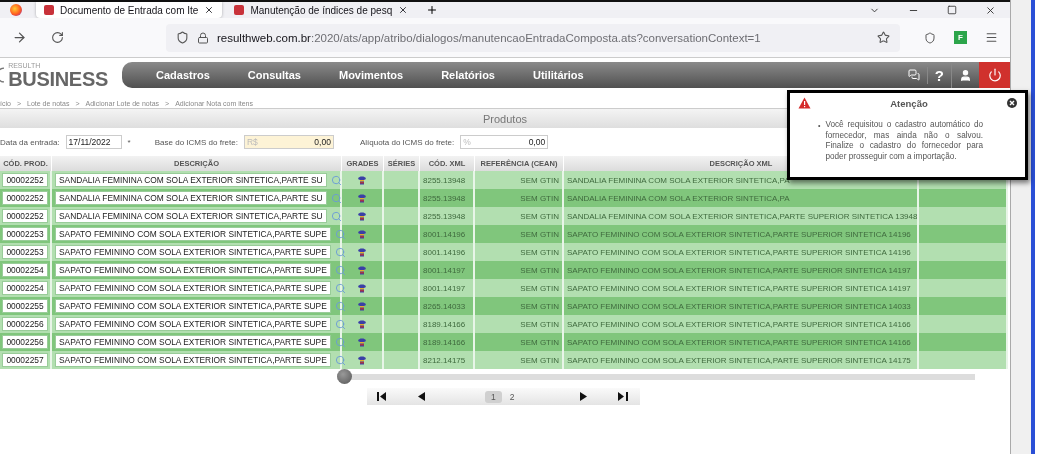 The width and height of the screenshot is (1039, 454). What do you see at coordinates (25, 306) in the screenshot?
I see `code-field: 00002255` at bounding box center [25, 306].